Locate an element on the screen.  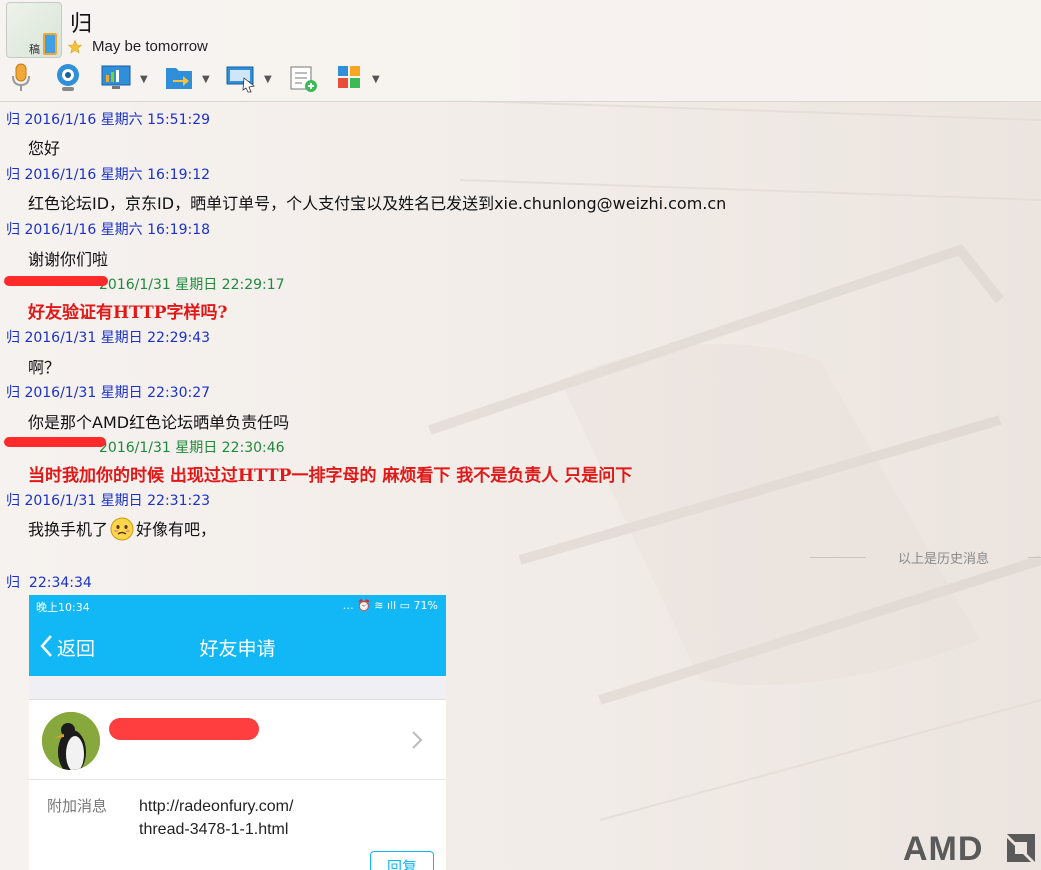
toolbar: ▼ ▼ ▼ ▼ is located at coordinates (210, 79).